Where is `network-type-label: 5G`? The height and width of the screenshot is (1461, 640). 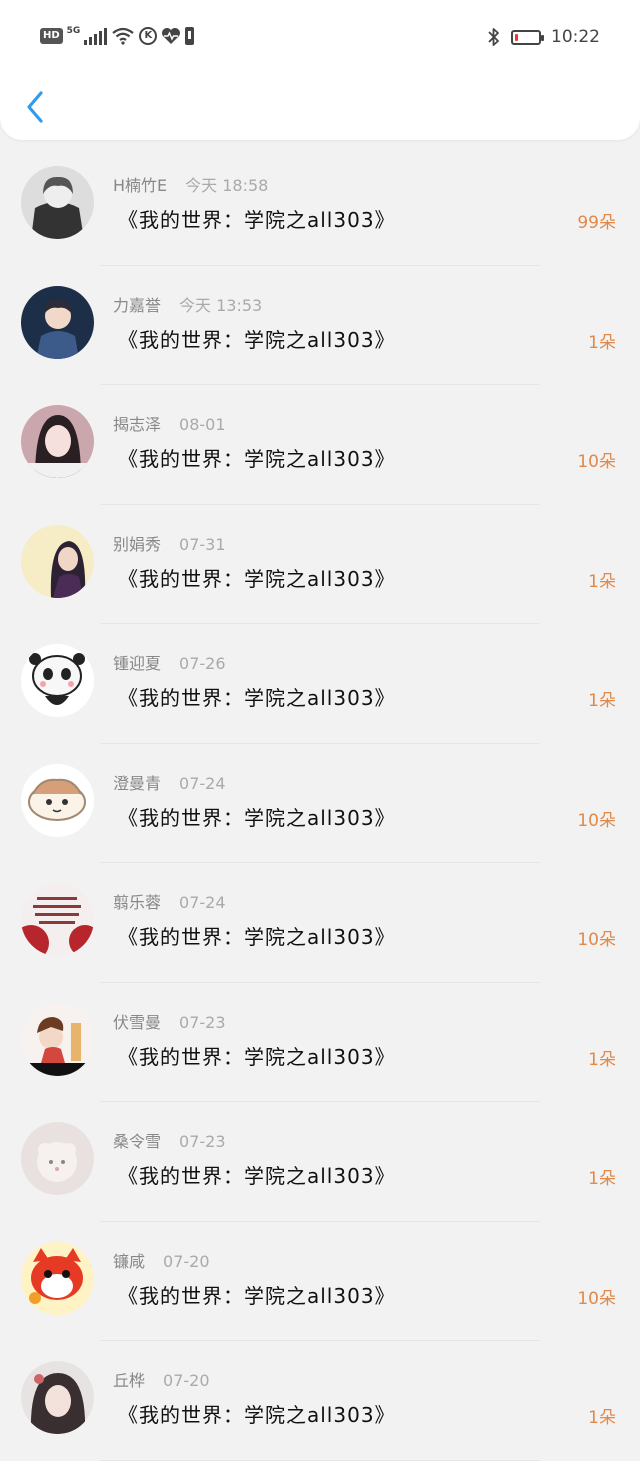 network-type-label: 5G is located at coordinates (73, 30).